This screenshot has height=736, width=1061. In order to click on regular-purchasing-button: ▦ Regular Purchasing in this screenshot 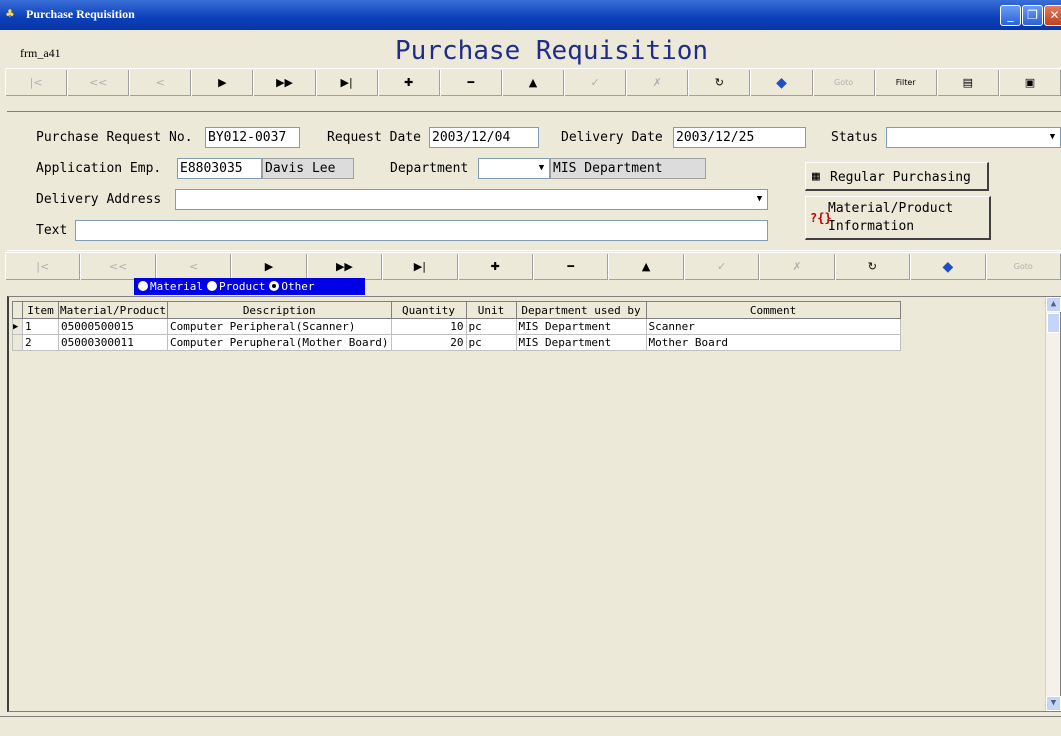, I will do `click(897, 176)`.